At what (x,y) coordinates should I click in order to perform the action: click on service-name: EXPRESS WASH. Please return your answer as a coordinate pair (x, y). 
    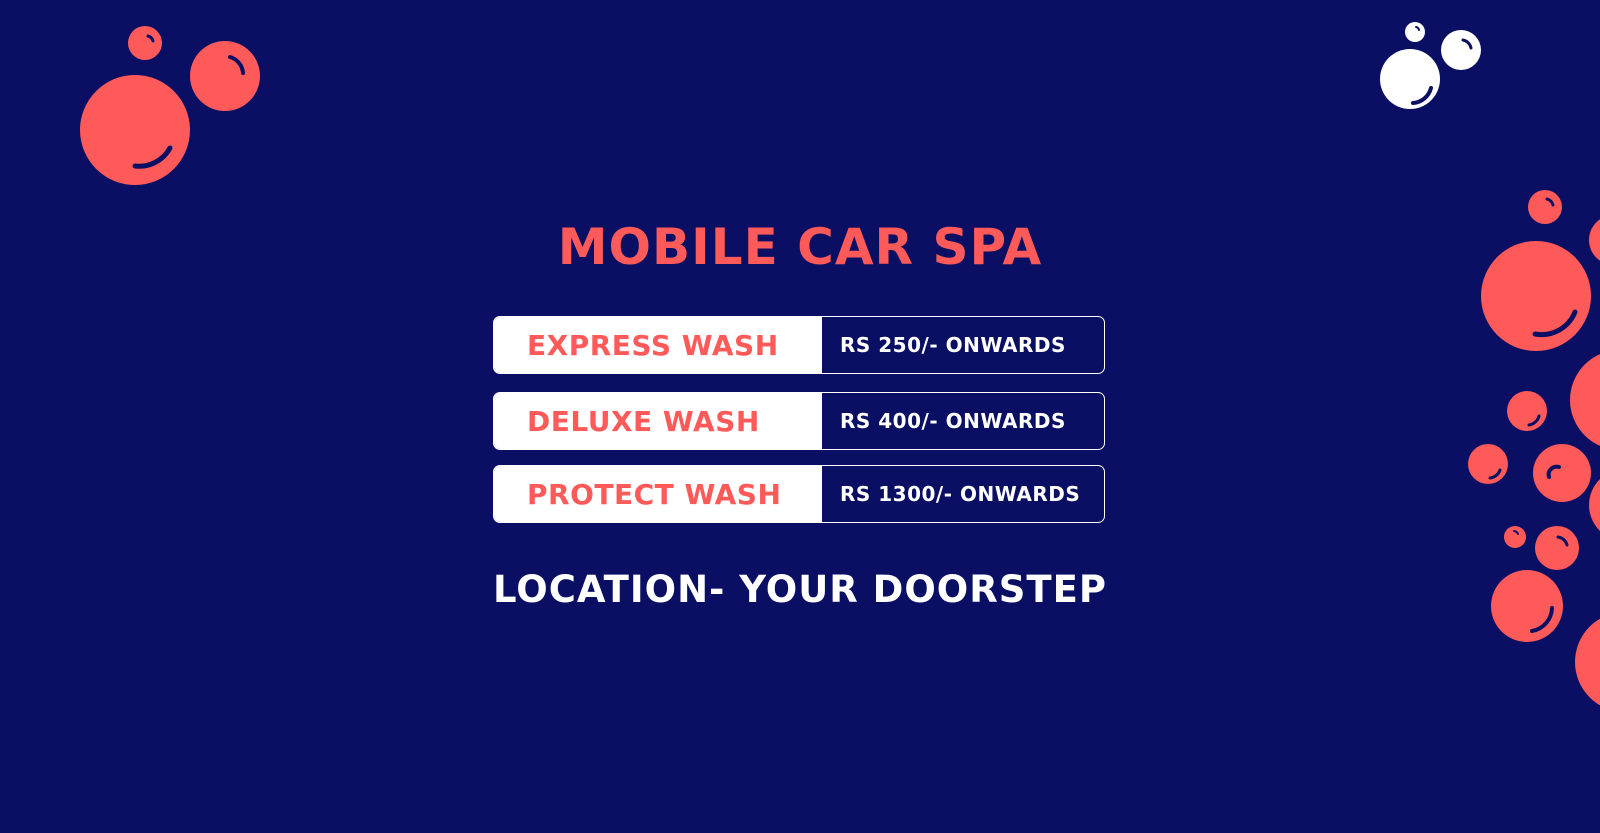
    Looking at the image, I should click on (658, 345).